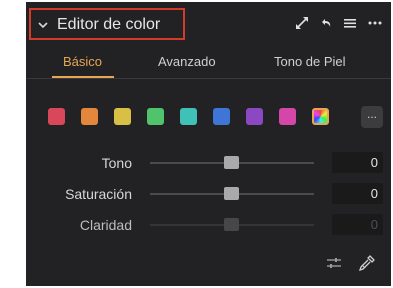  What do you see at coordinates (89, 116) in the screenshot?
I see `swatch-orange` at bounding box center [89, 116].